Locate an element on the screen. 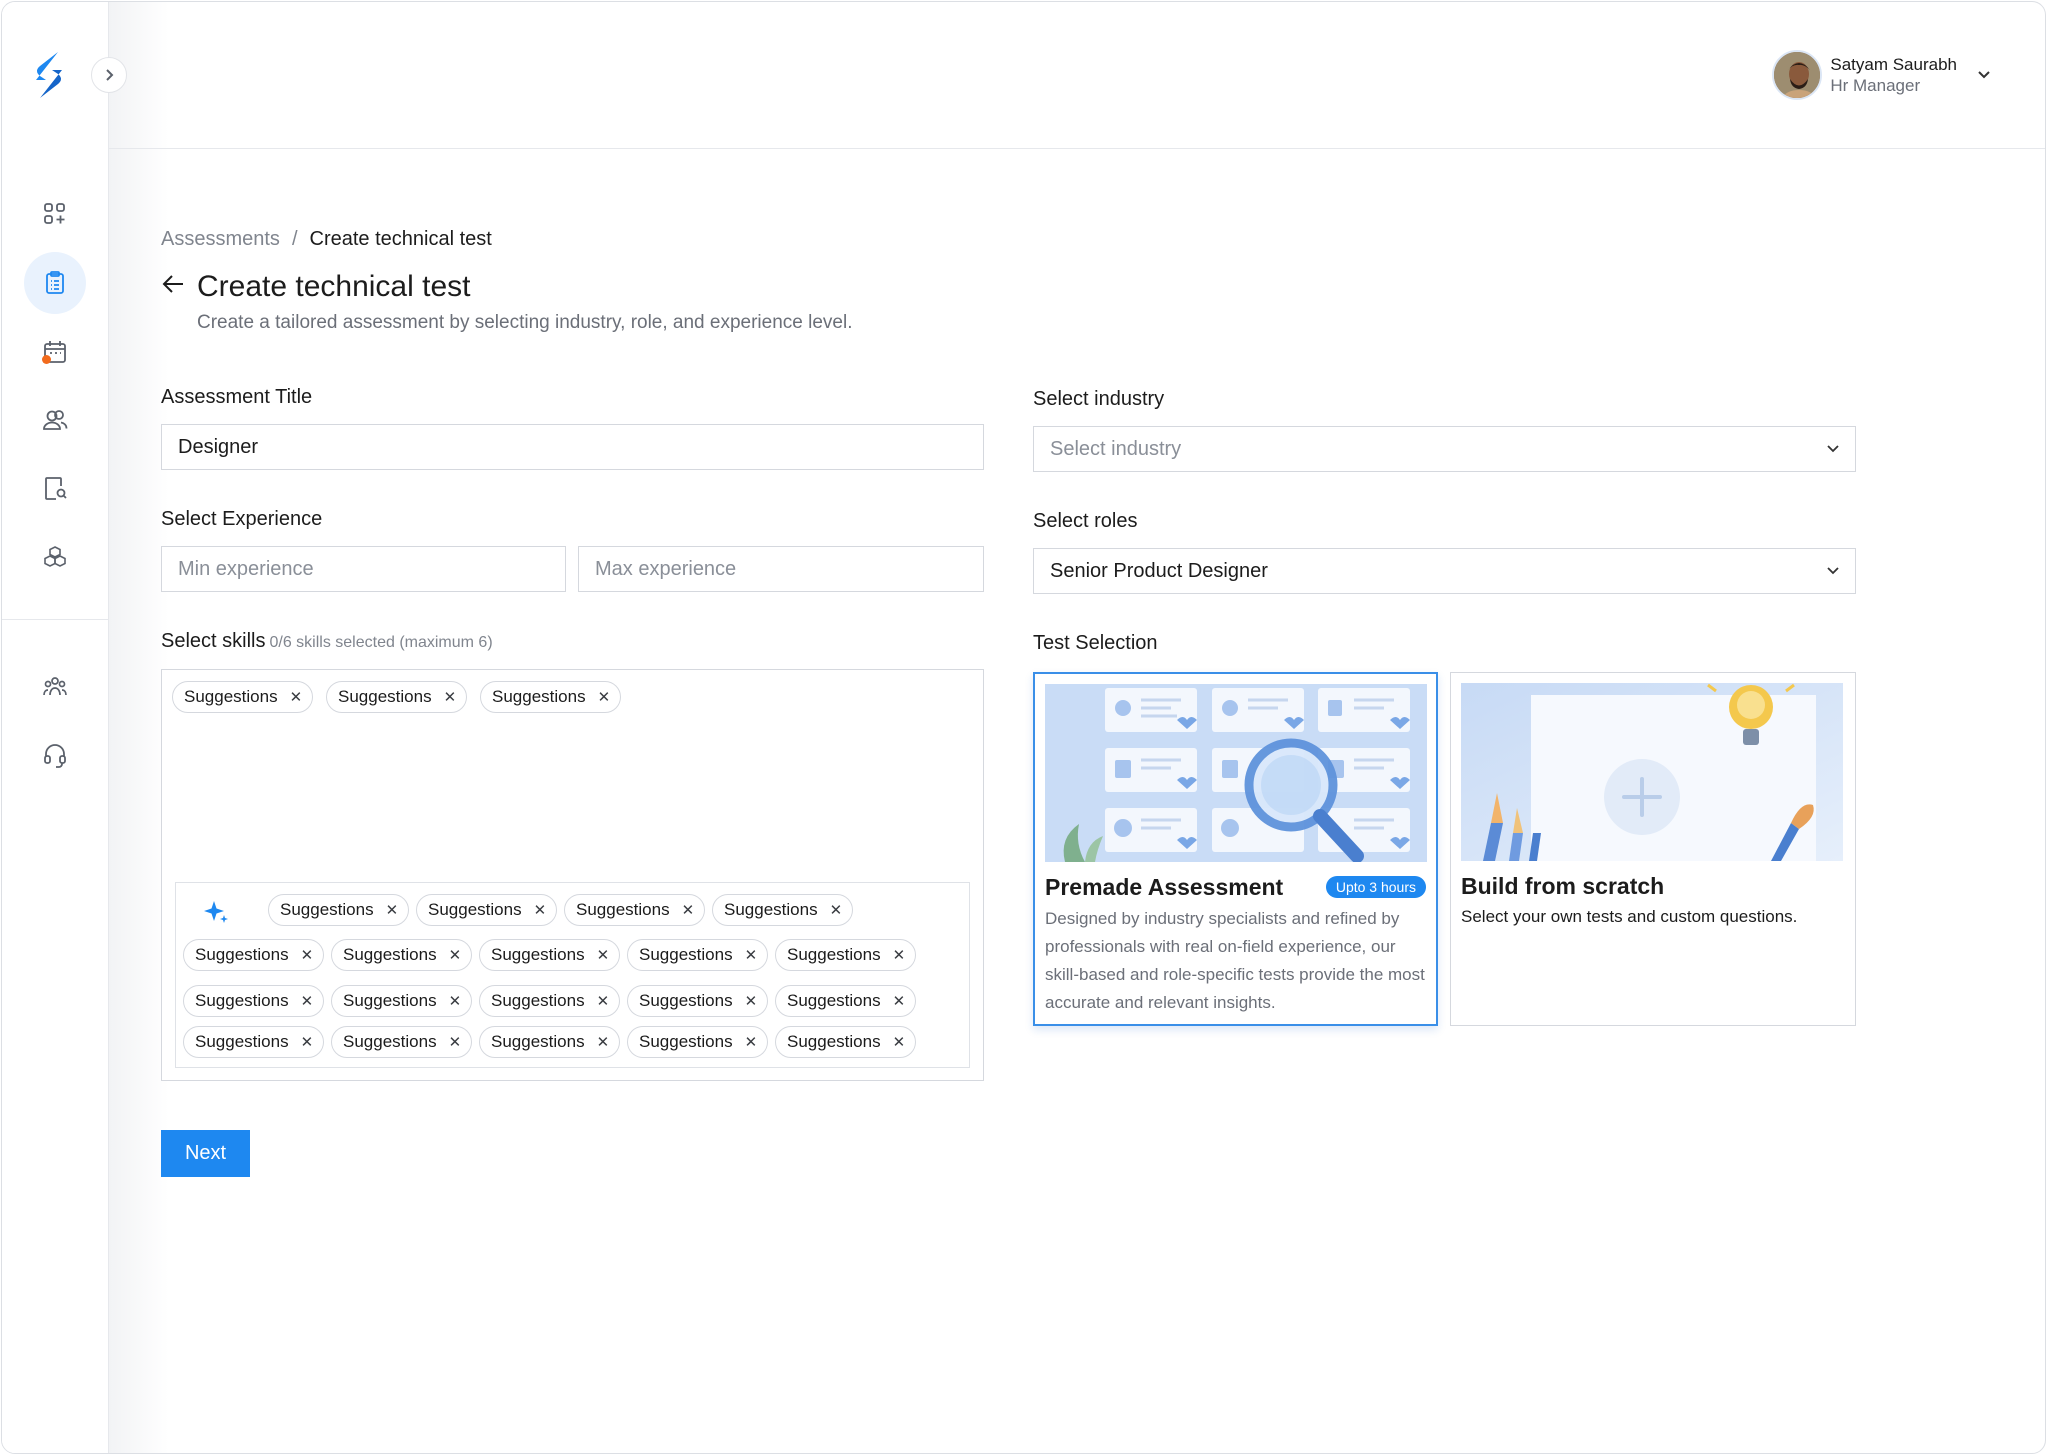 This screenshot has height=1456, width=2048. sidebar-item-review is located at coordinates (55, 488).